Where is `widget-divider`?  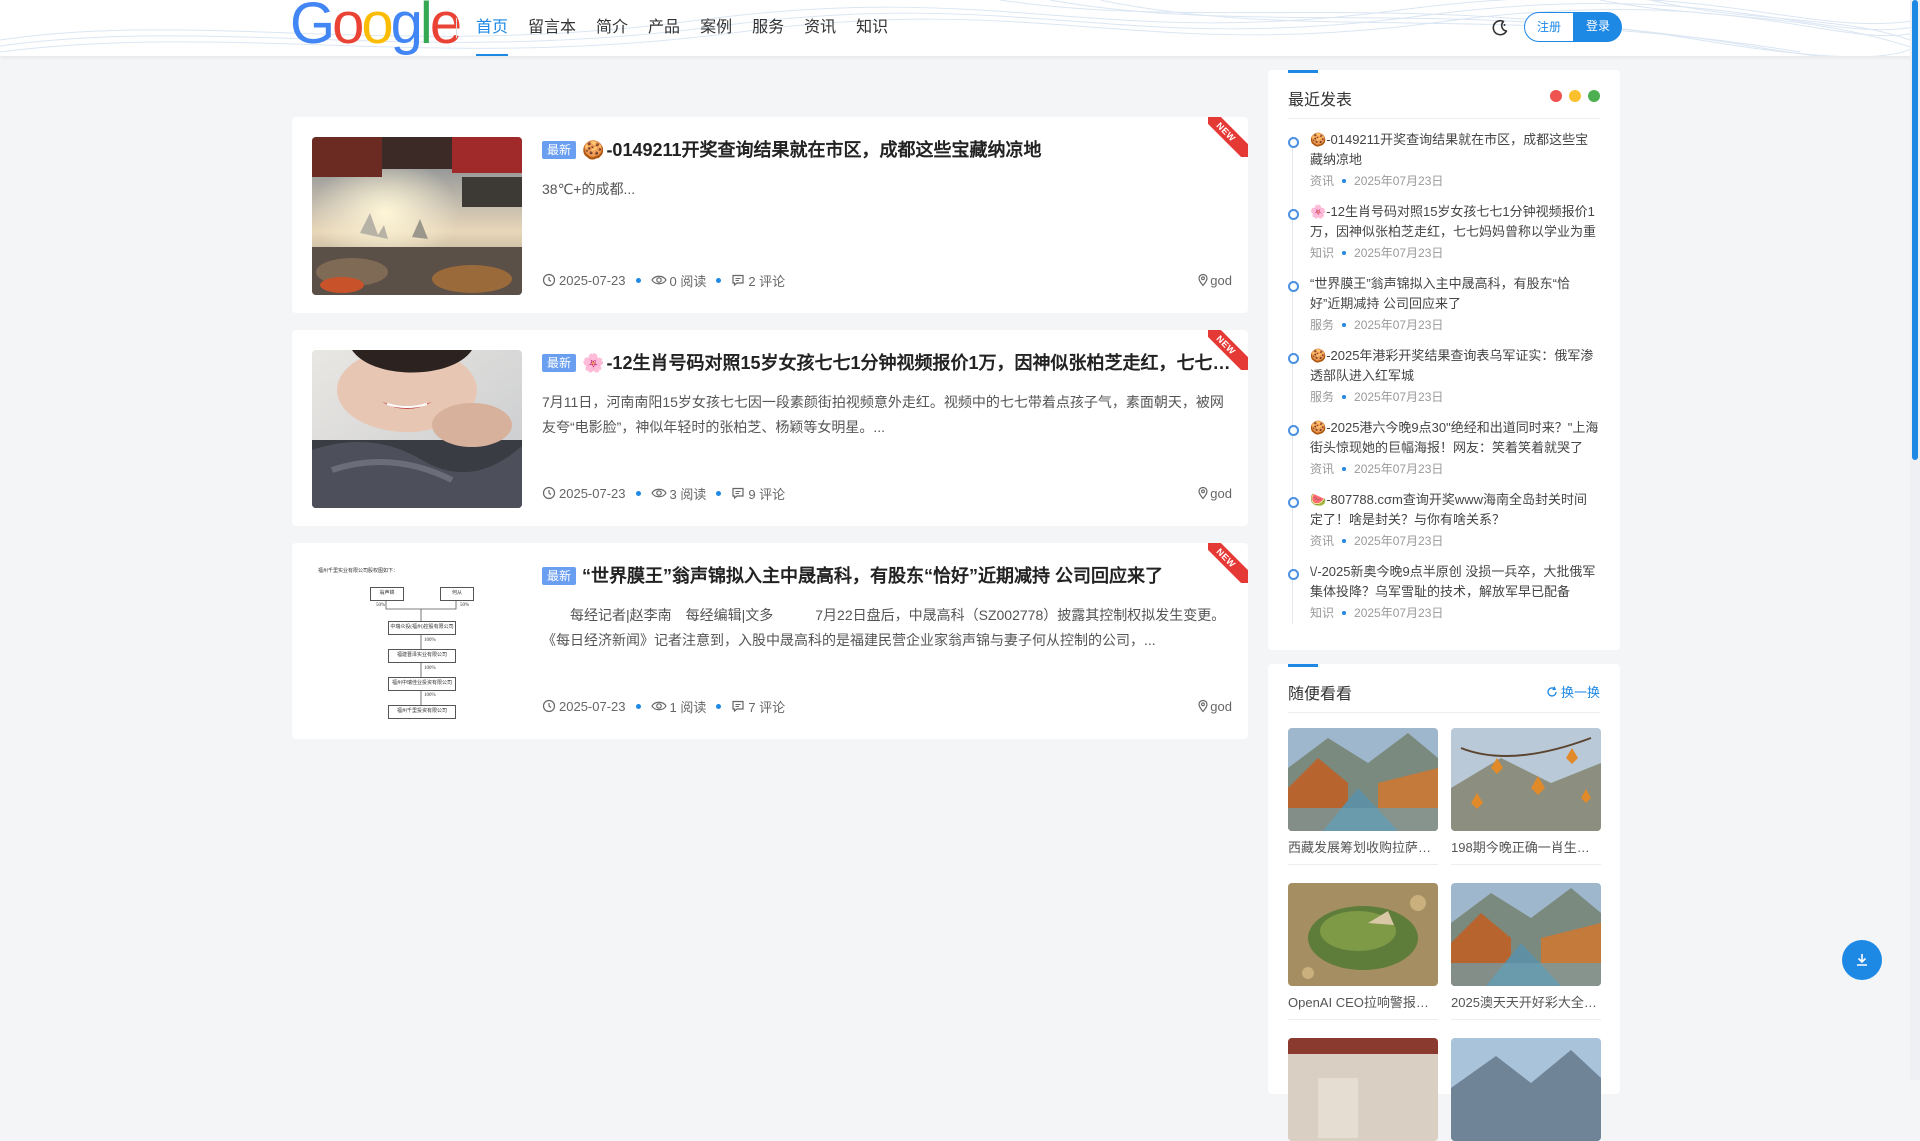
widget-divider is located at coordinates (1444, 712).